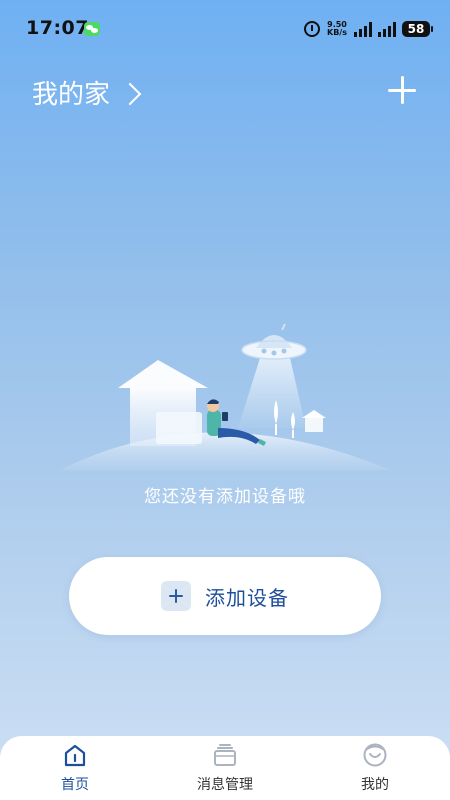  I want to click on plus-icon, so click(176, 596).